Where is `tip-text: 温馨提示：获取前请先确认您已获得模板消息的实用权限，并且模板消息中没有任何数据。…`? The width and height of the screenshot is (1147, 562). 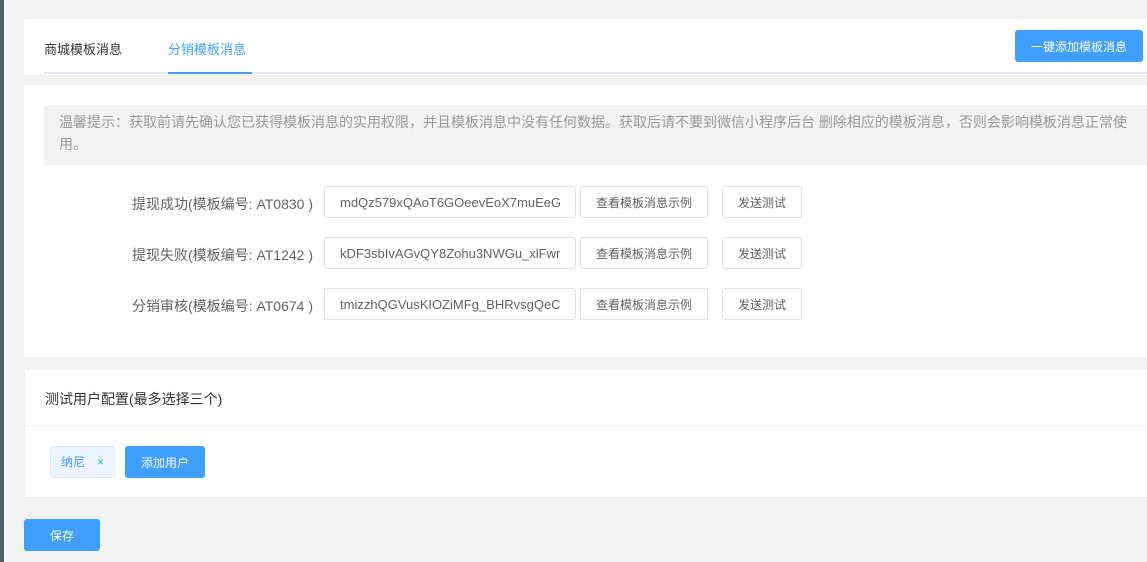
tip-text: 温馨提示：获取前请先确认您已获得模板消息的实用权限，并且模板消息中没有任何数据。… is located at coordinates (595, 135).